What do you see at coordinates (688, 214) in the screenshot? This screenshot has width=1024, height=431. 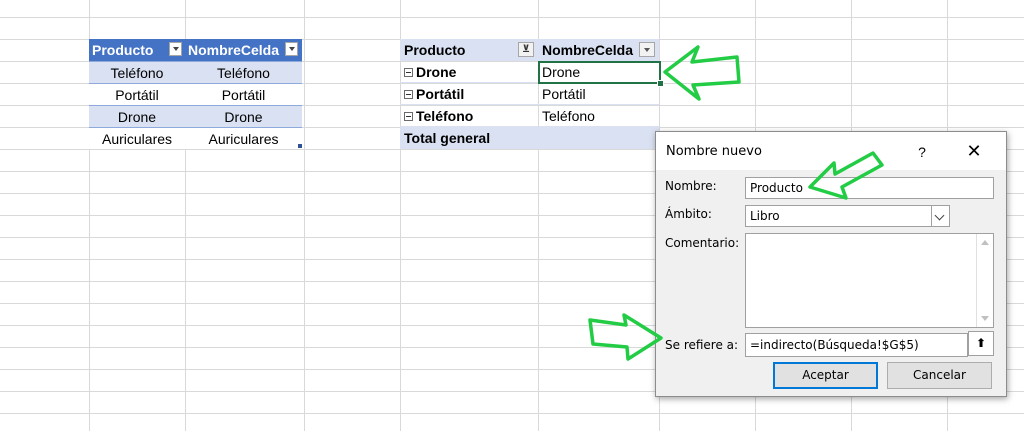 I see `scope-label: Ámbito:` at bounding box center [688, 214].